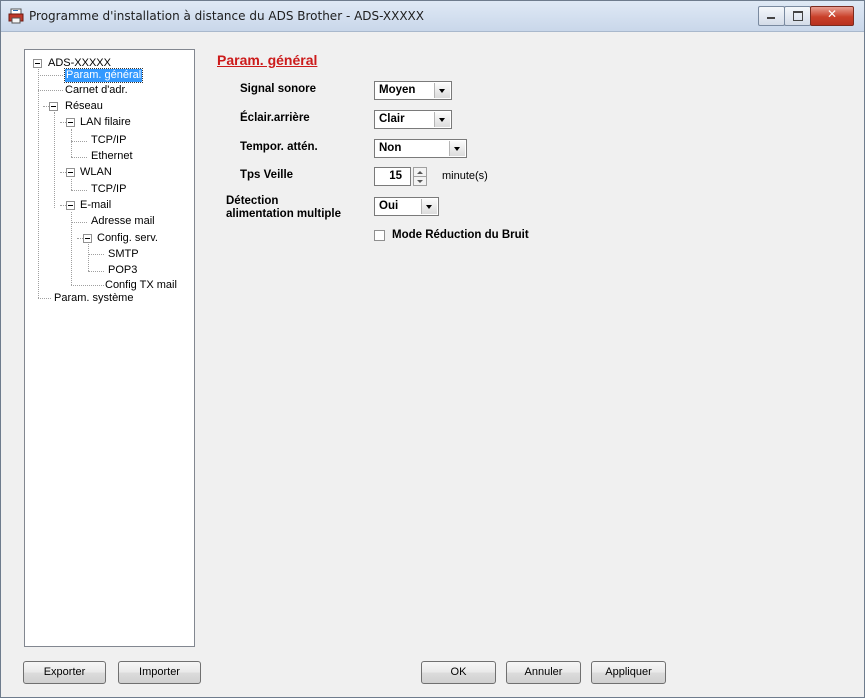 The height and width of the screenshot is (698, 865). I want to click on detection-label-line1: Détection, so click(252, 201).